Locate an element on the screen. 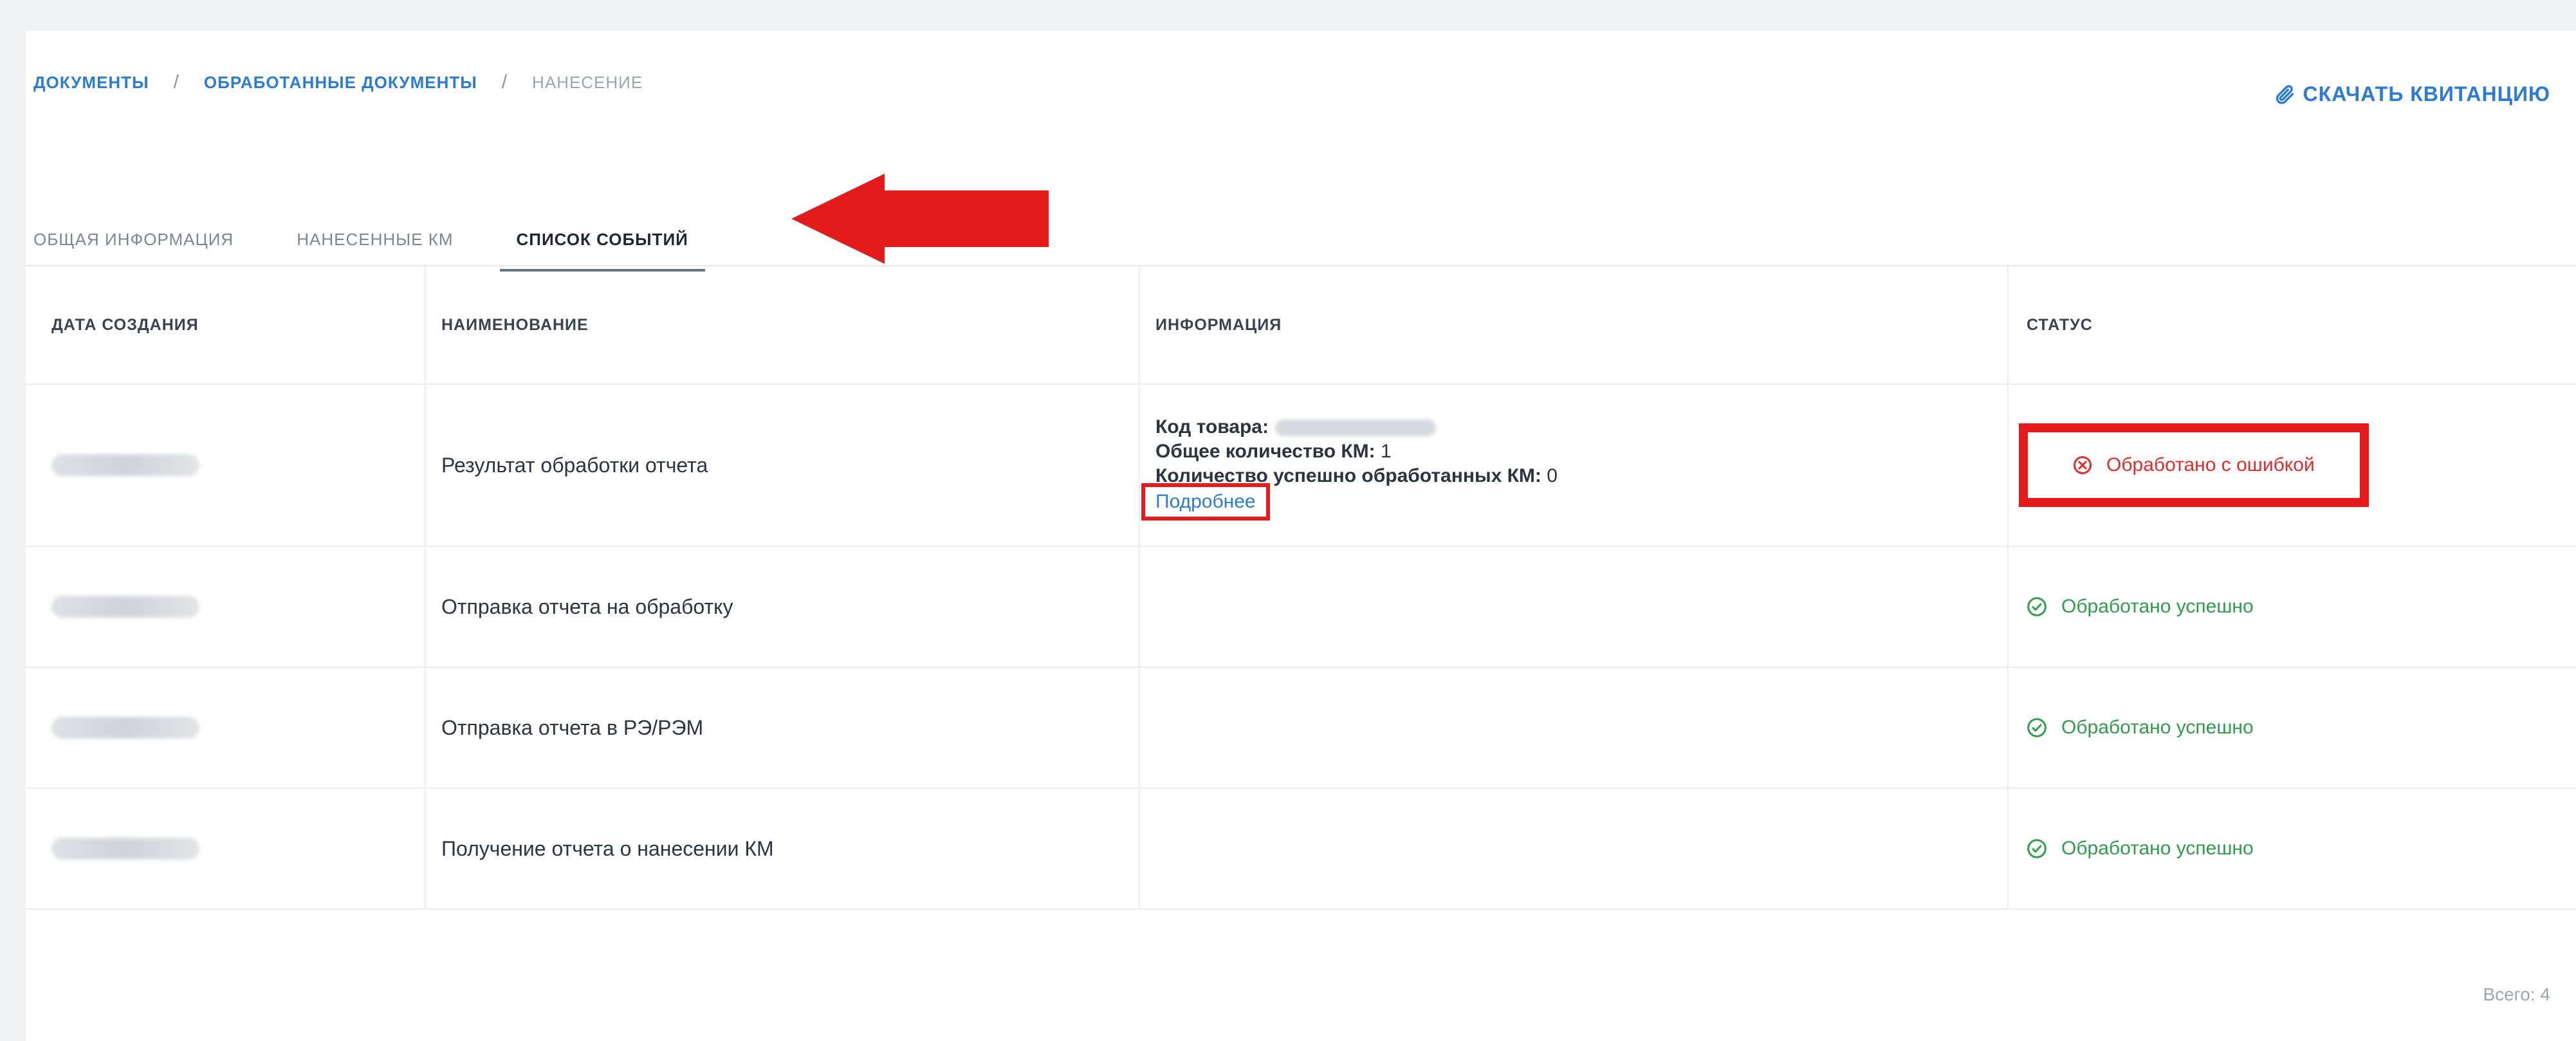  column-header-name: НАИМЕНОВАНИЕ is located at coordinates (782, 325).